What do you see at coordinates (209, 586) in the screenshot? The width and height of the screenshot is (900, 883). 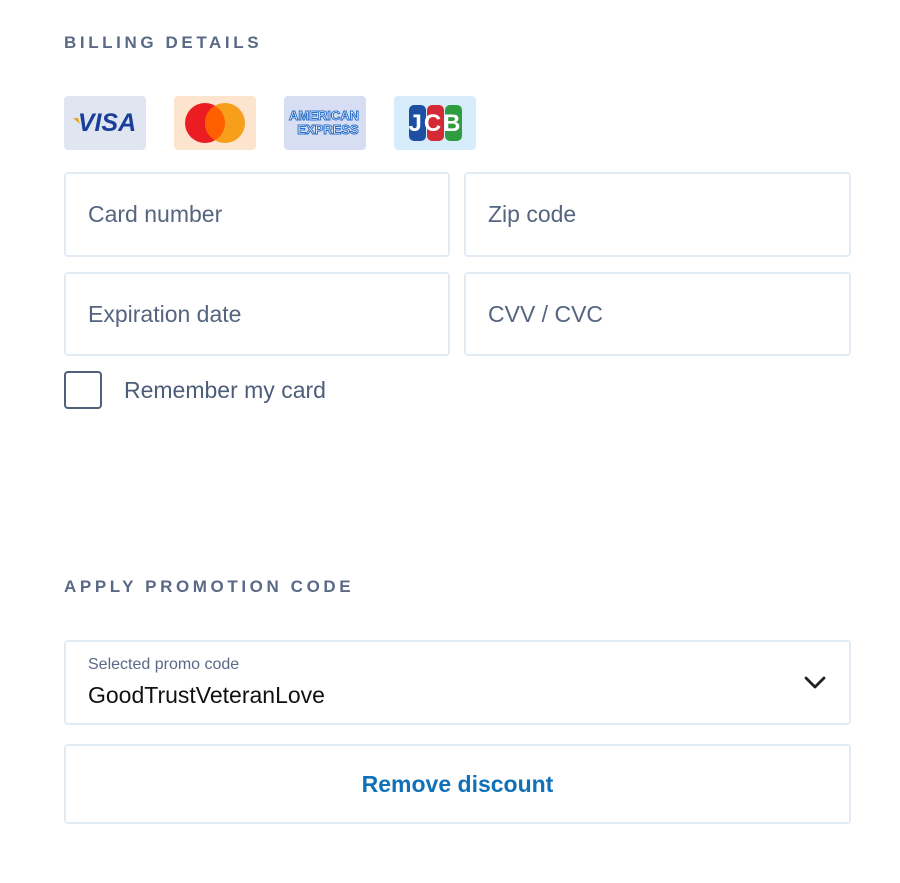 I see `promotion-code-heading: APPLY PROMOTION CODE` at bounding box center [209, 586].